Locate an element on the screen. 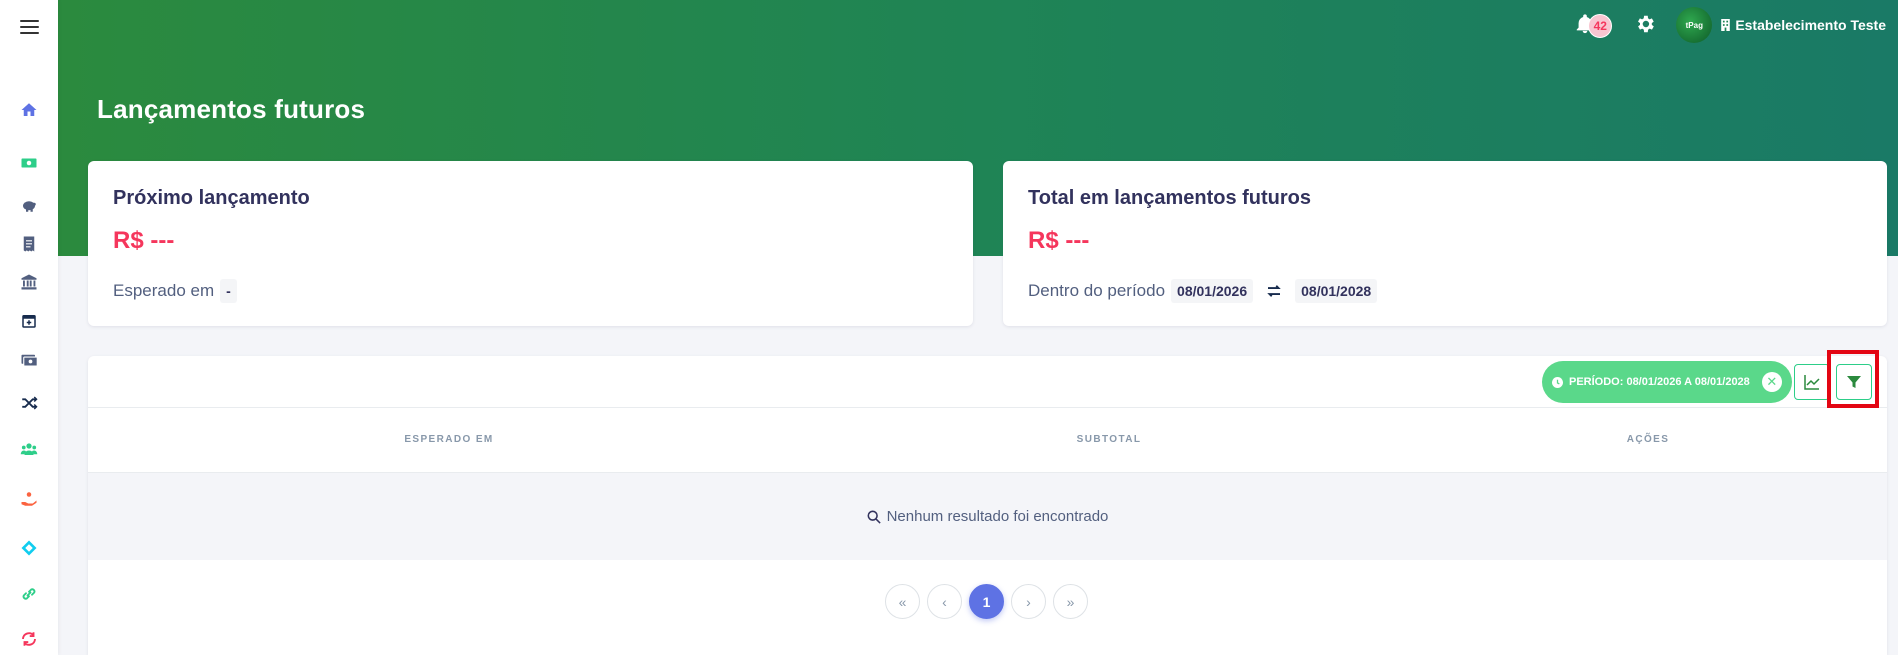 Image resolution: width=1898 pixels, height=655 pixels. pagination-last-button: » is located at coordinates (1070, 601).